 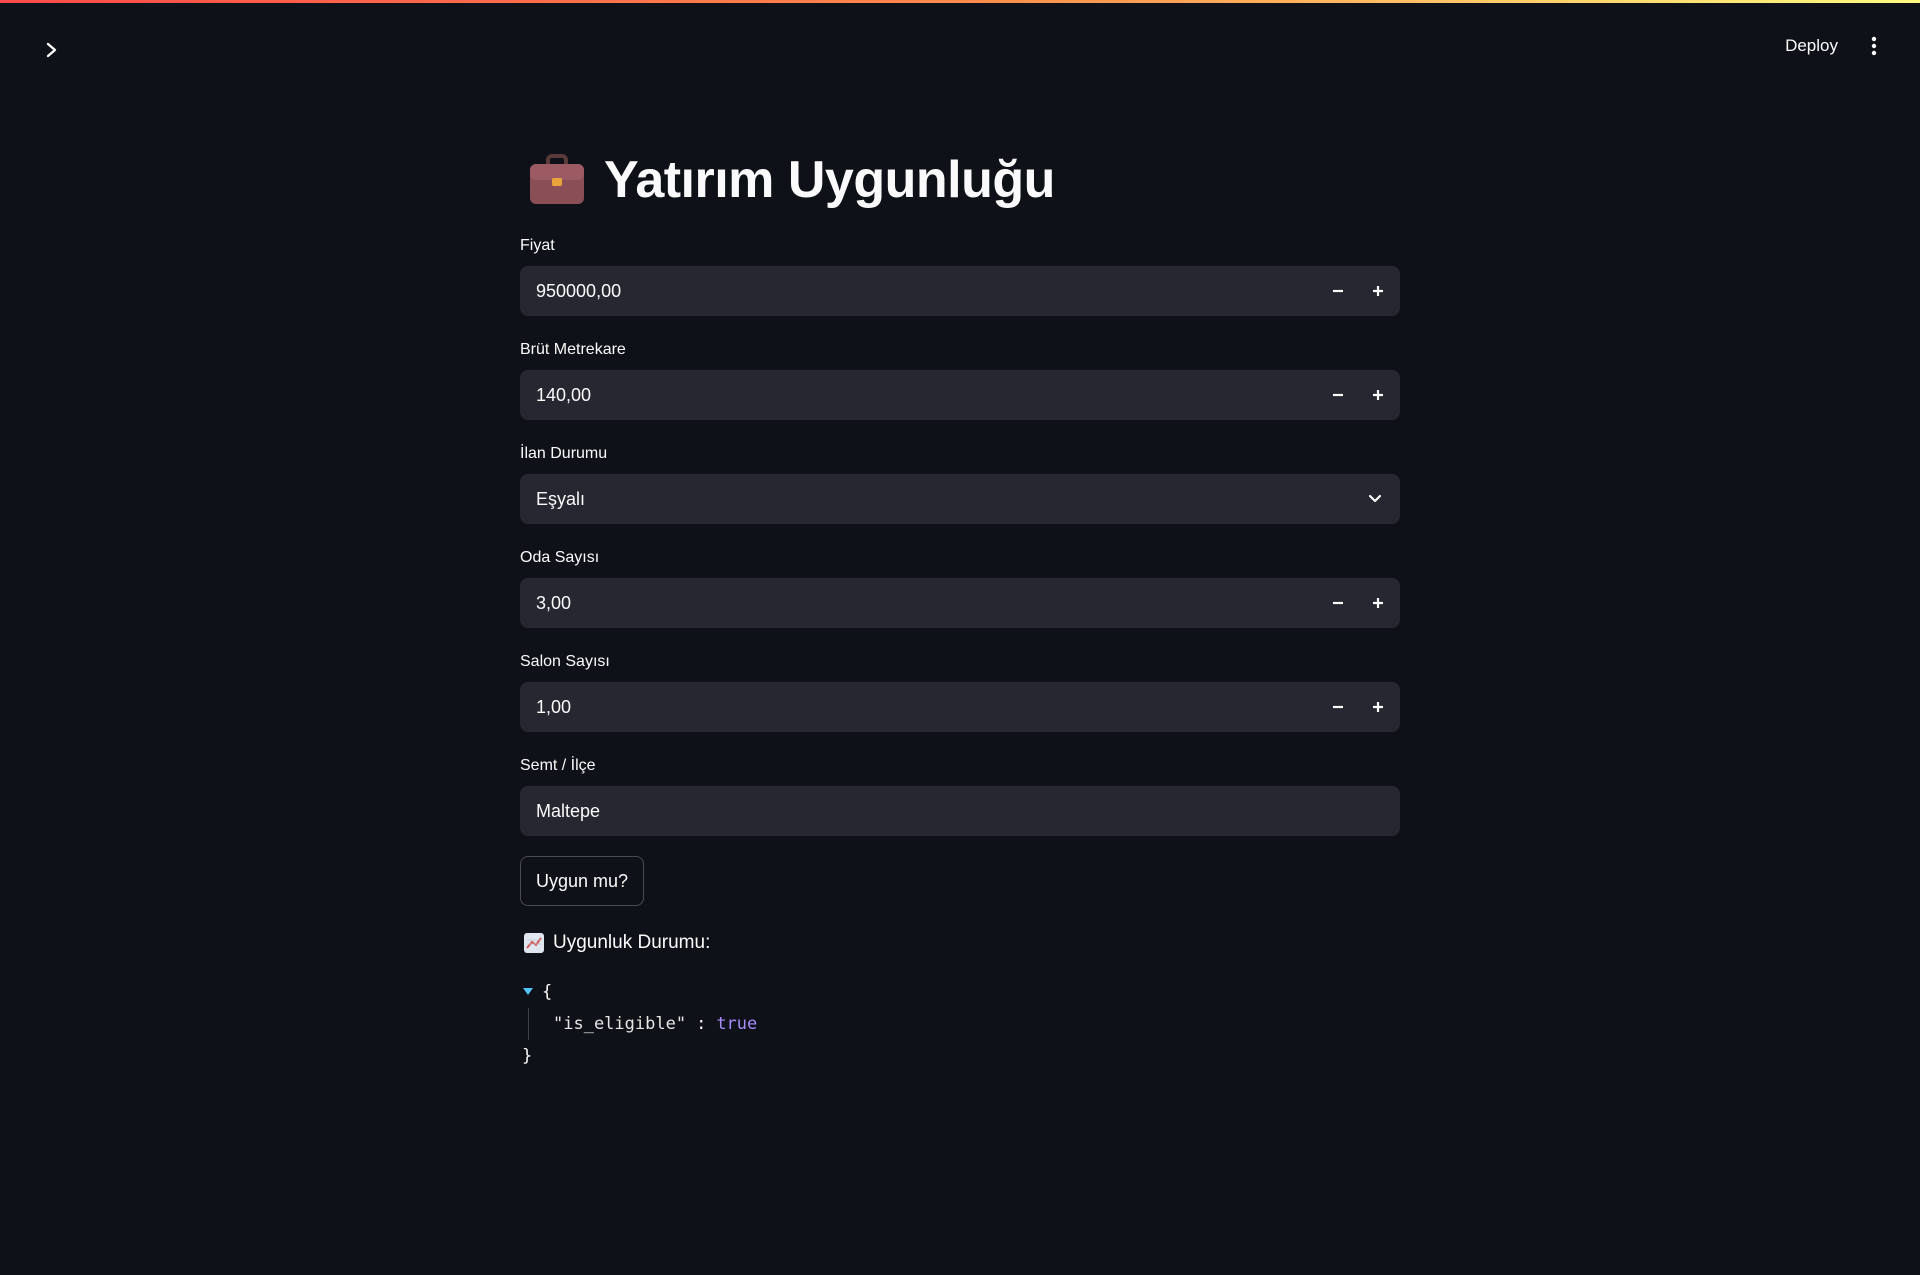 I want to click on district-input, so click(x=960, y=811).